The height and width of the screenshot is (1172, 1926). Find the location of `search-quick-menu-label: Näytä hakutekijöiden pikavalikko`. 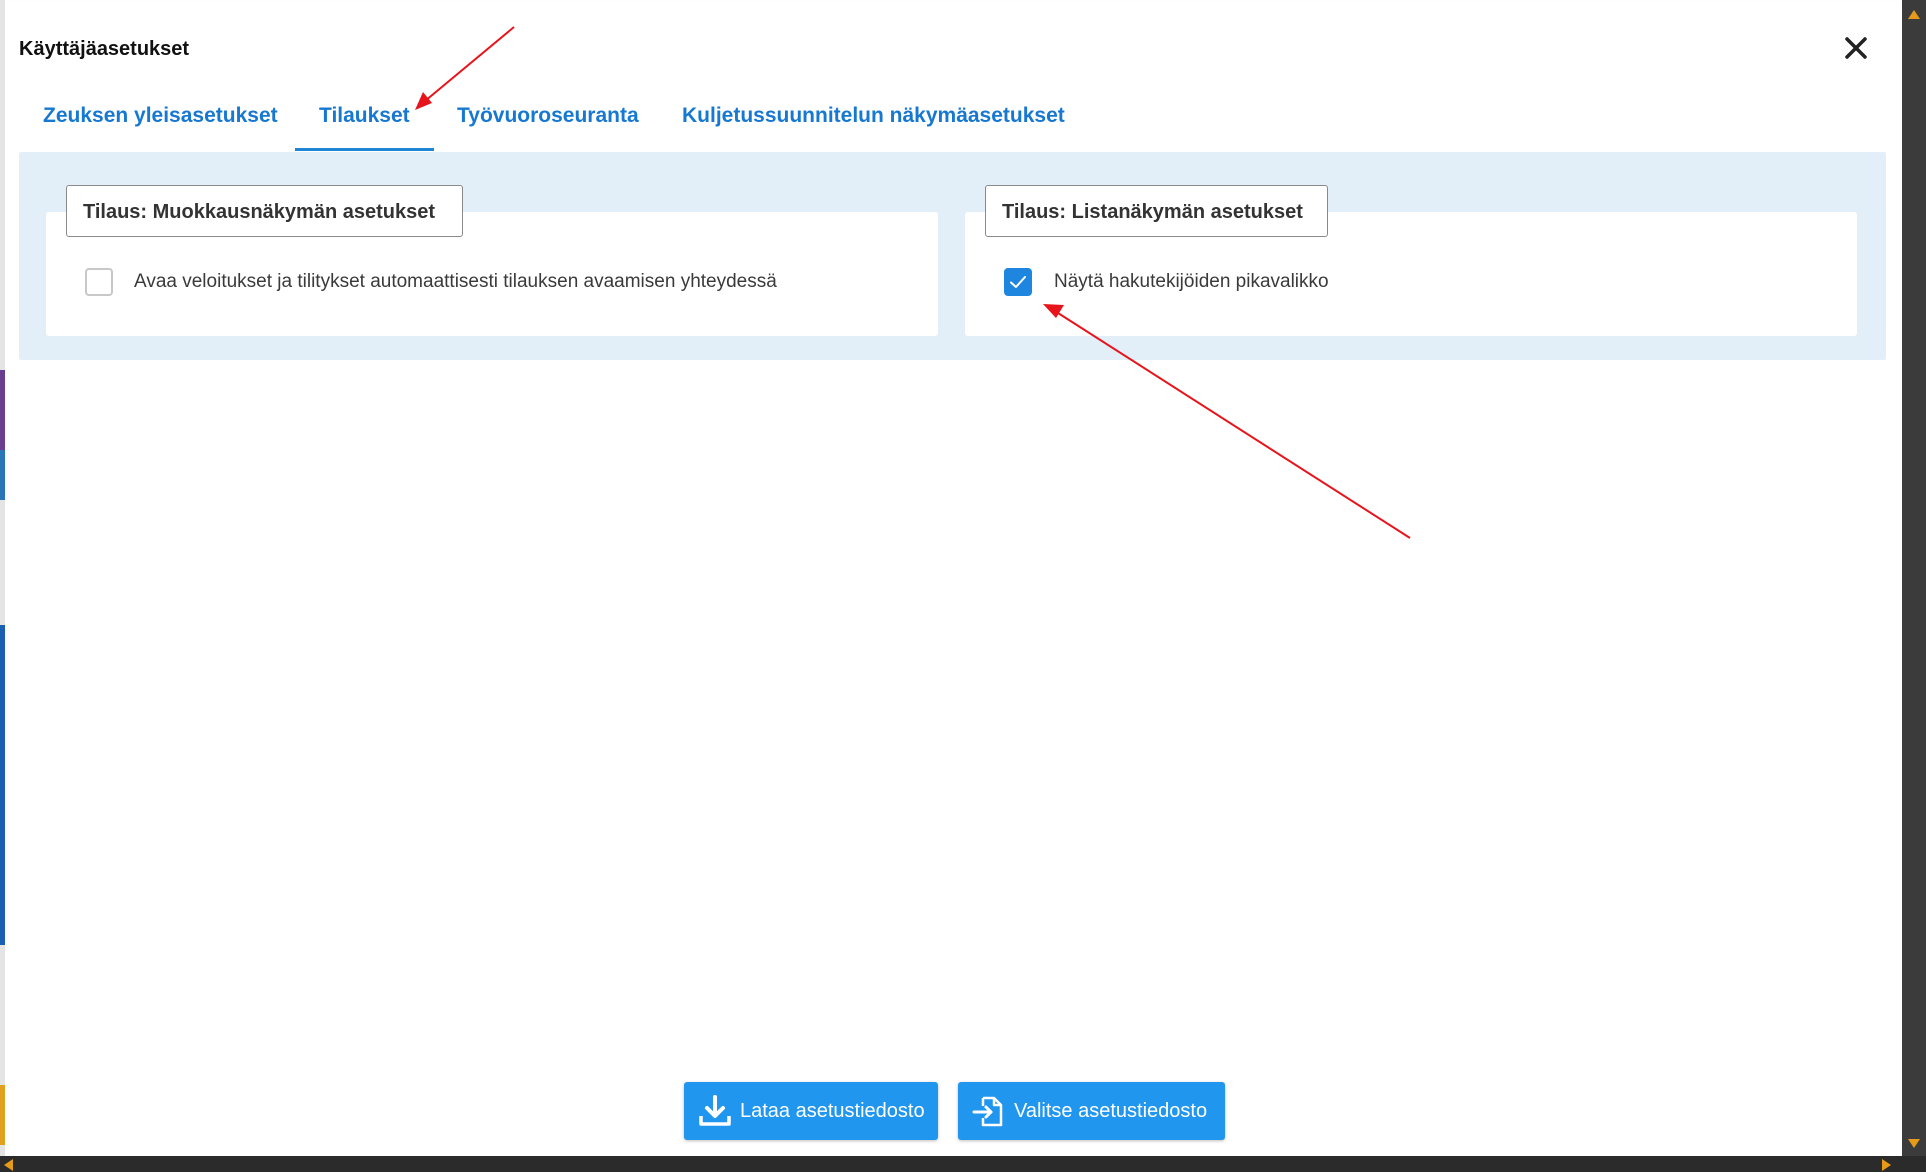

search-quick-menu-label: Näytä hakutekijöiden pikavalikko is located at coordinates (1191, 281).